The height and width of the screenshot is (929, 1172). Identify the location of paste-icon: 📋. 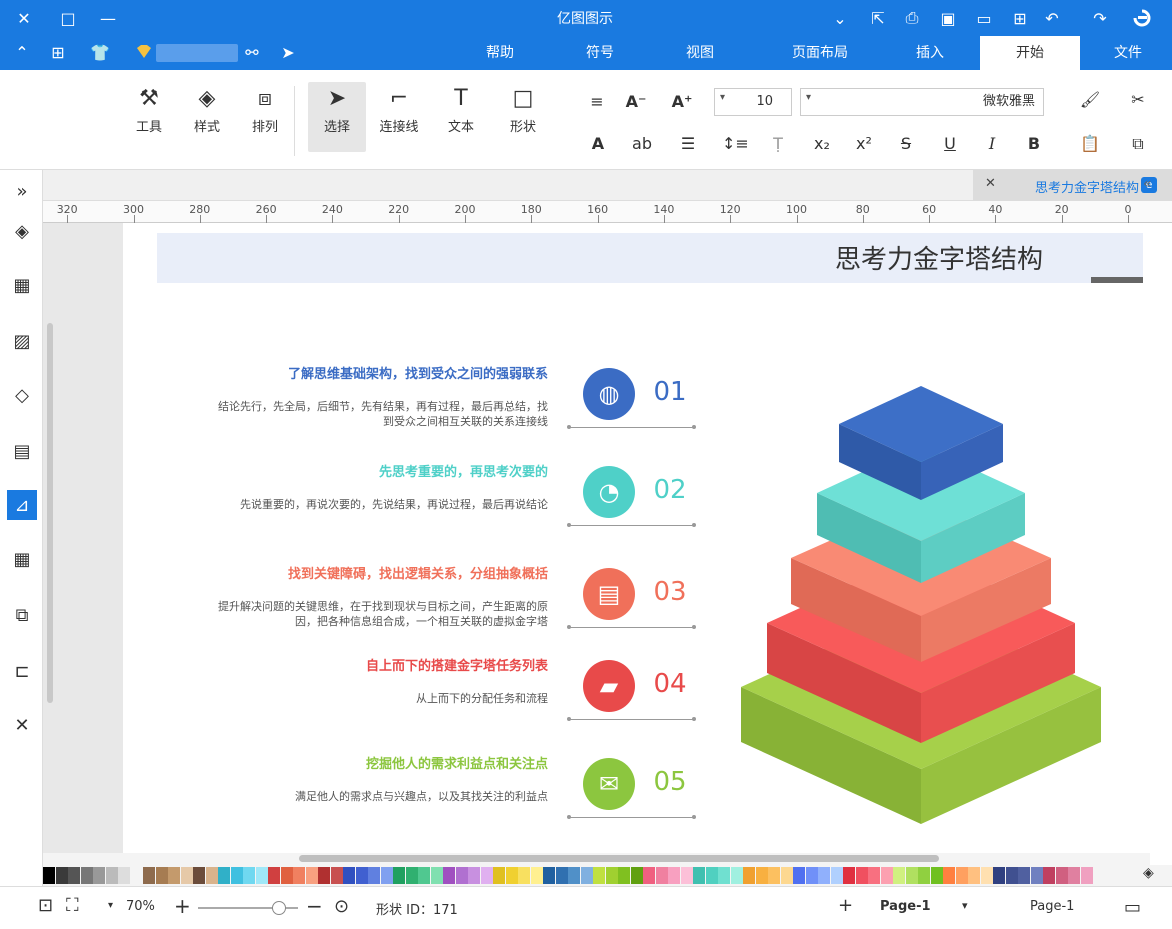
(1090, 144).